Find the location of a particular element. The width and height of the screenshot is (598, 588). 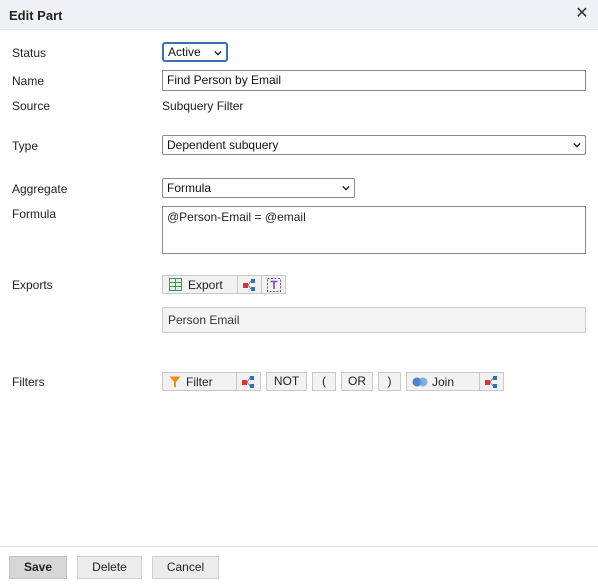

export-item: Person Email is located at coordinates (374, 320).